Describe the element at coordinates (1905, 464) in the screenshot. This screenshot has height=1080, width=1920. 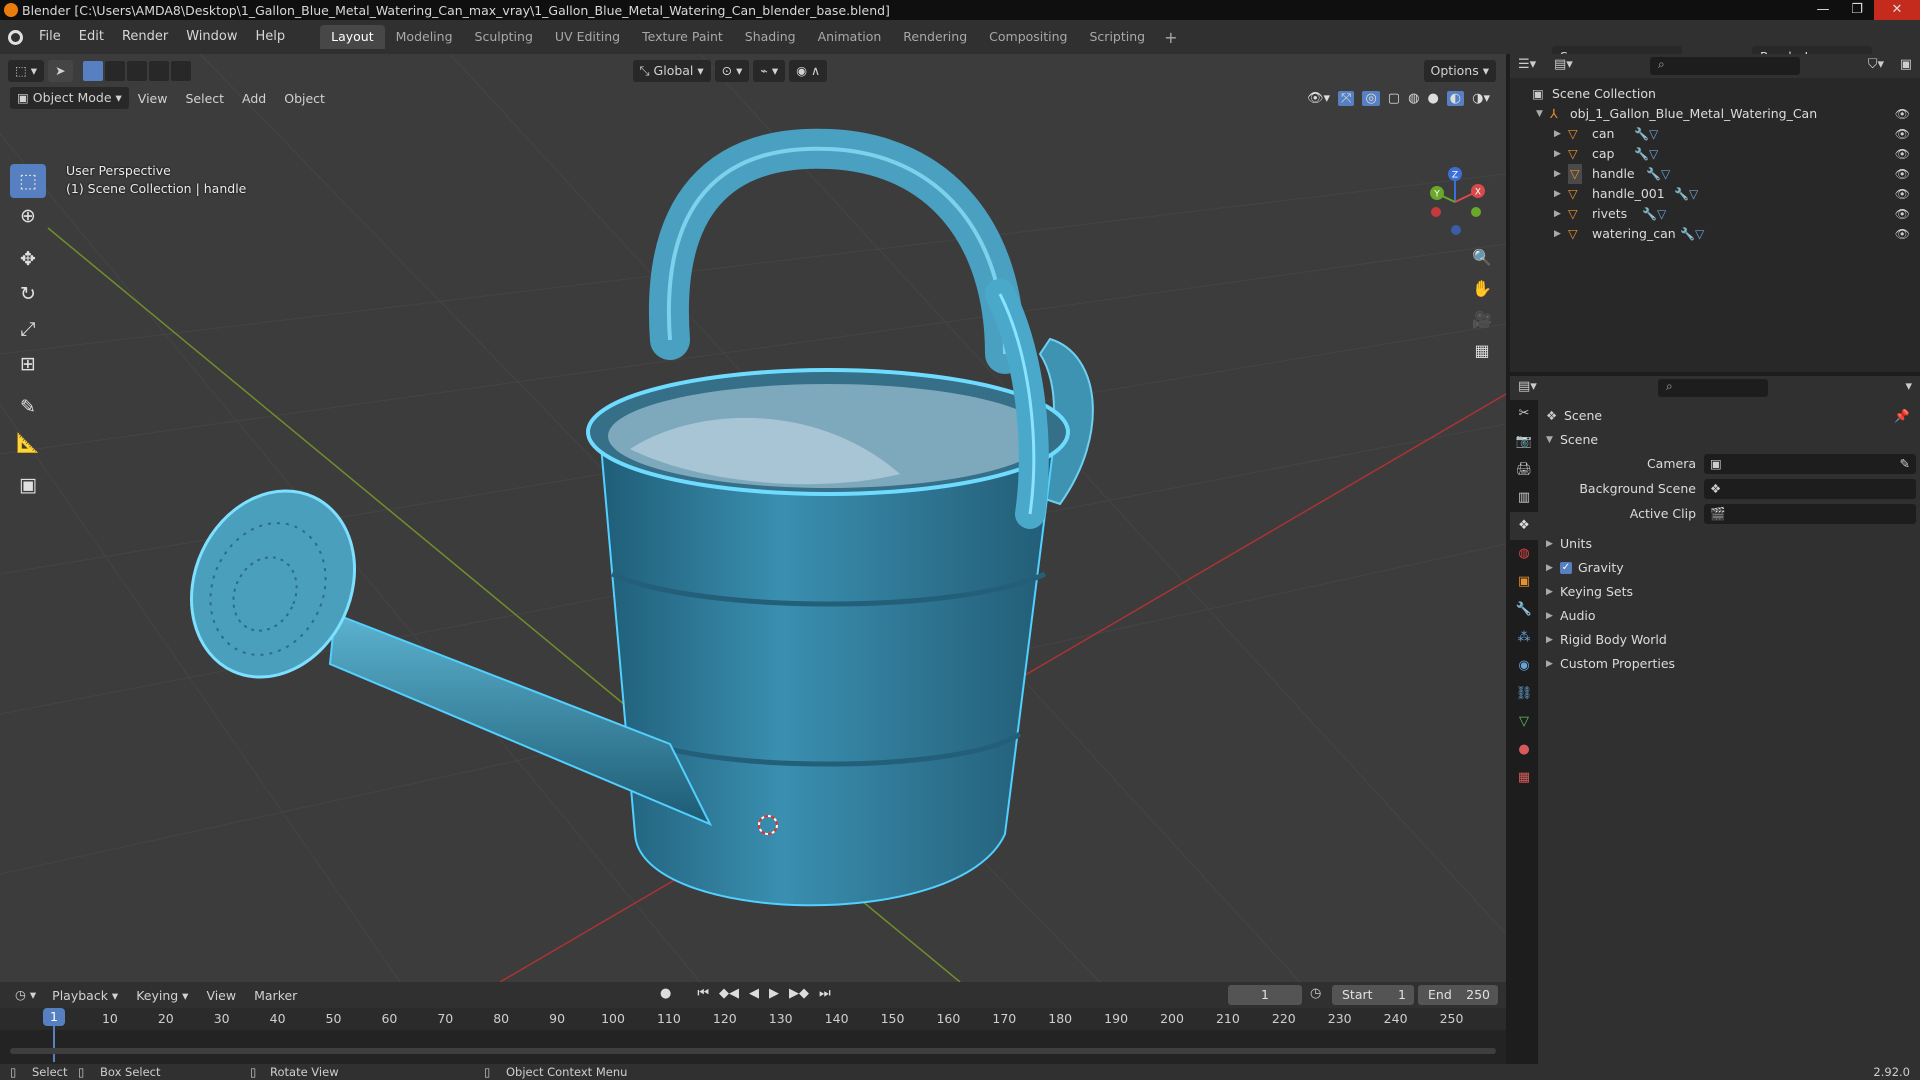
I see `eyedropper-icon: ✎` at that location.